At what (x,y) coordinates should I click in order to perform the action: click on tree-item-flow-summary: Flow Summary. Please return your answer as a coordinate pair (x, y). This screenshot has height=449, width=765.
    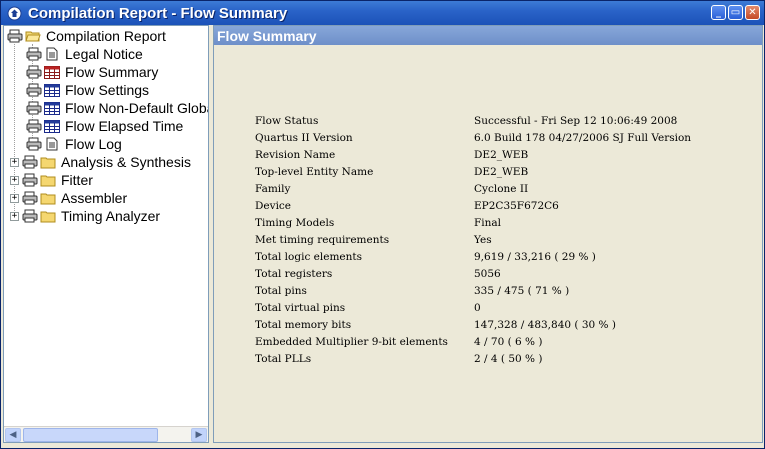
    Looking at the image, I should click on (92, 72).